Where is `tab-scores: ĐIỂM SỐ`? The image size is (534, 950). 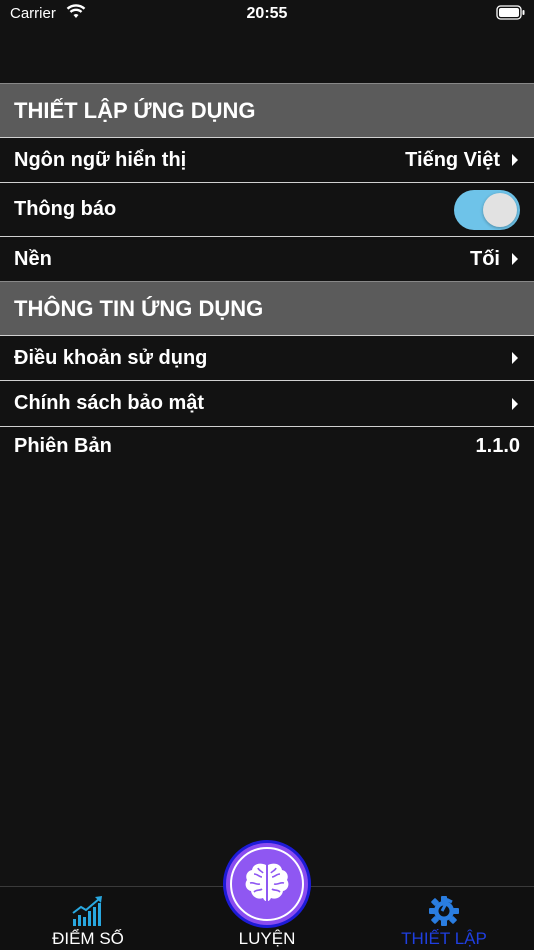
tab-scores: ĐIỂM SỐ is located at coordinates (88, 918).